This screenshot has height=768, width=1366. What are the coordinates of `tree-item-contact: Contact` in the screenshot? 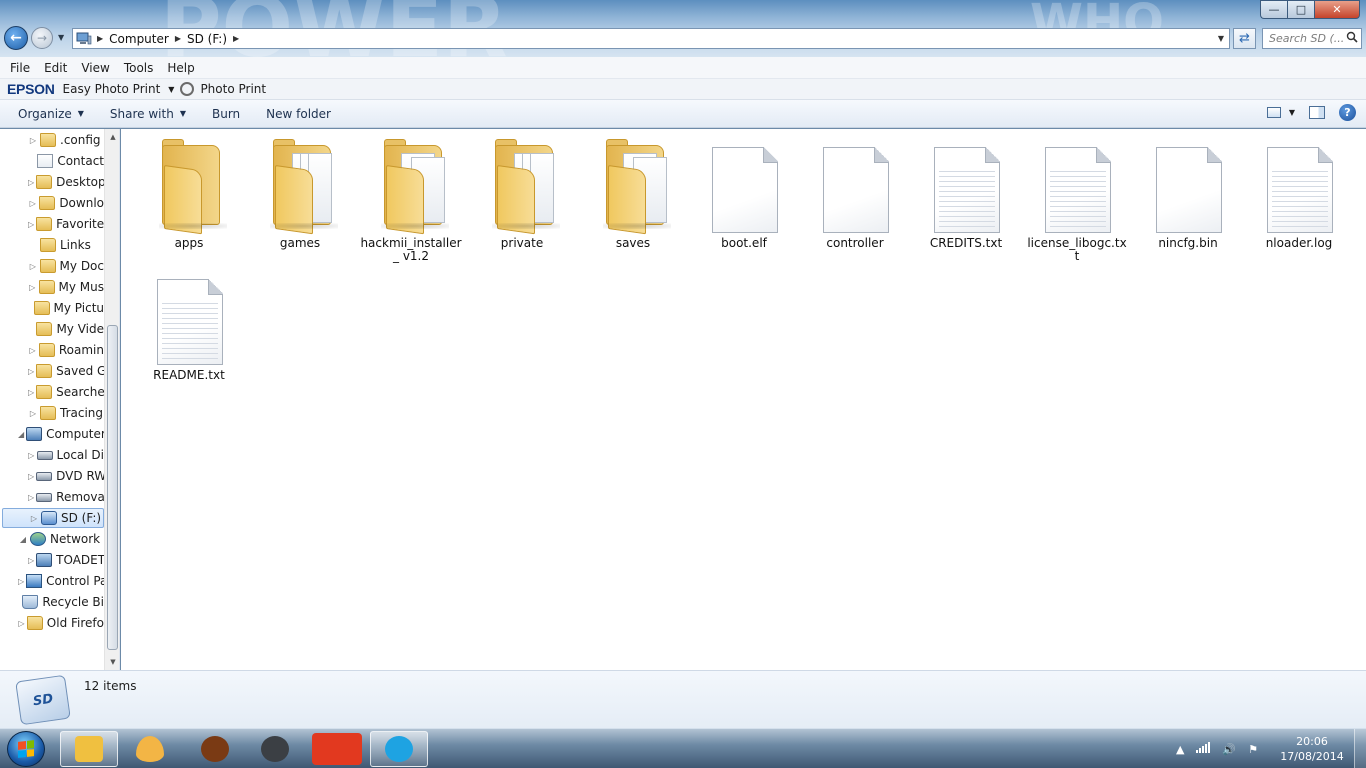 It's located at (66, 161).